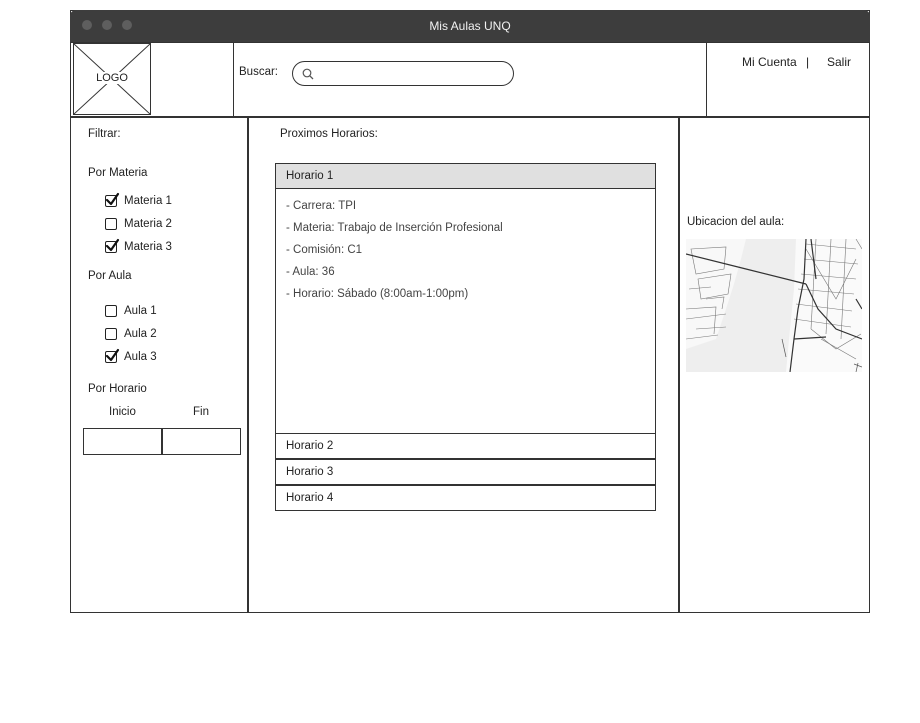  I want to click on fin-label: Fin, so click(201, 412).